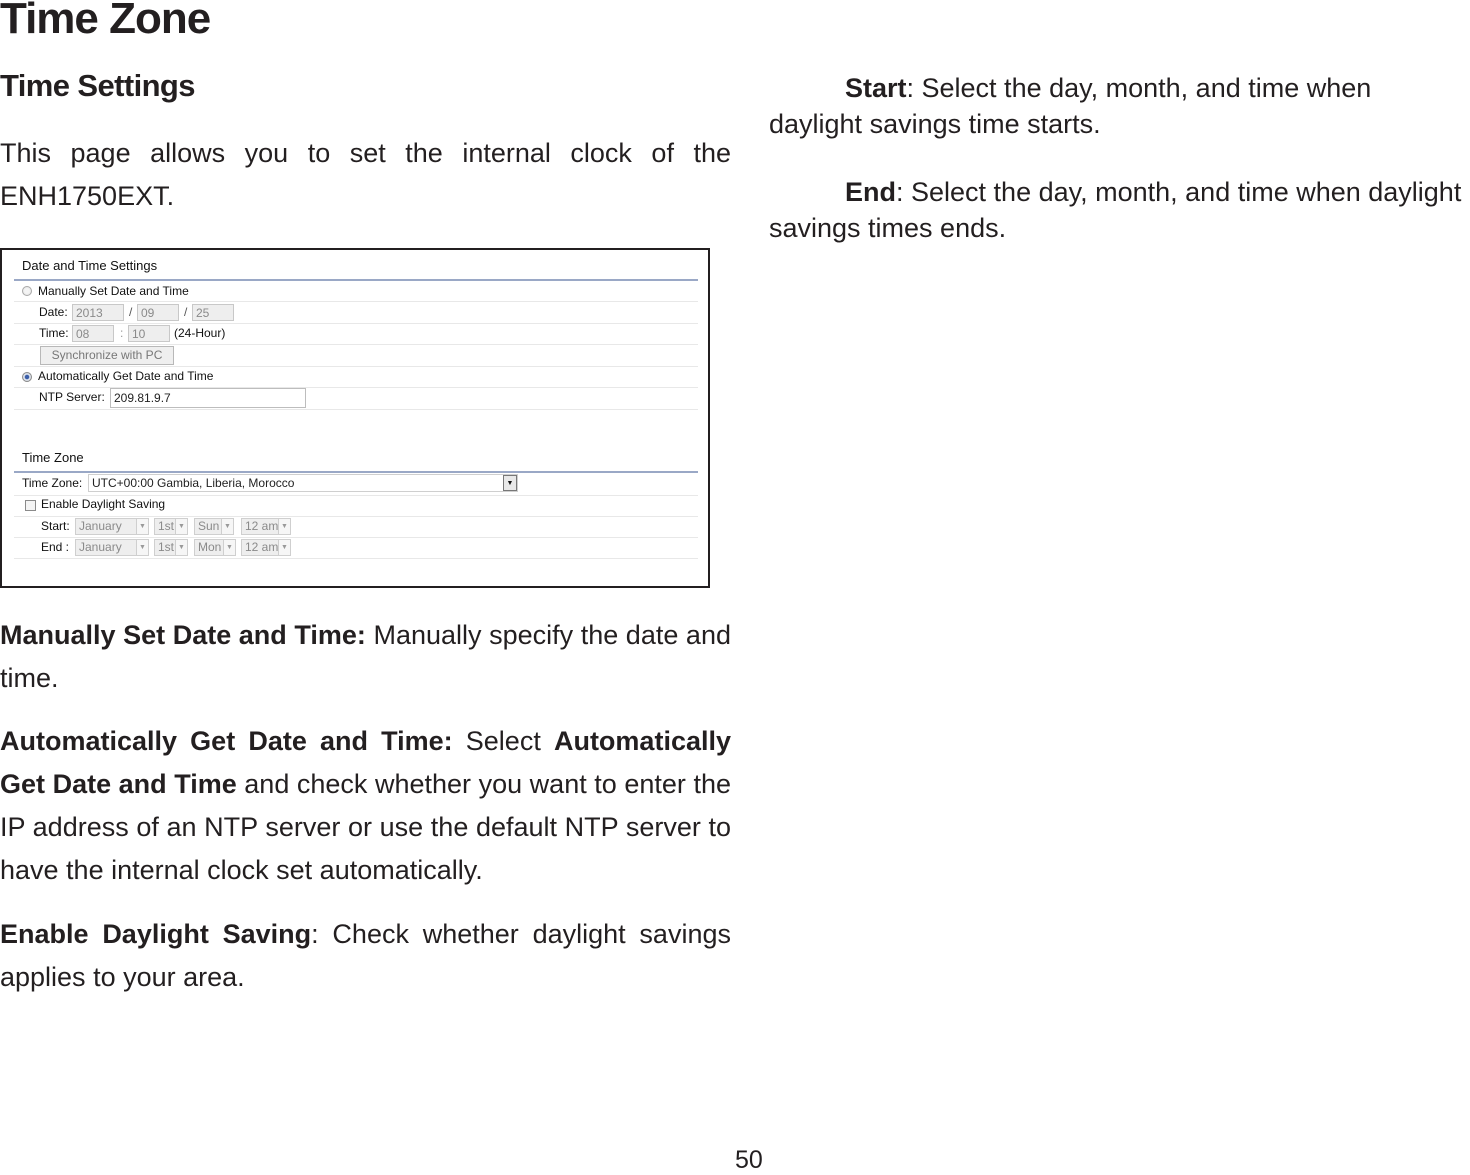 The height and width of the screenshot is (1175, 1470). Describe the element at coordinates (100, 526) in the screenshot. I see `start-month-value: January` at that location.